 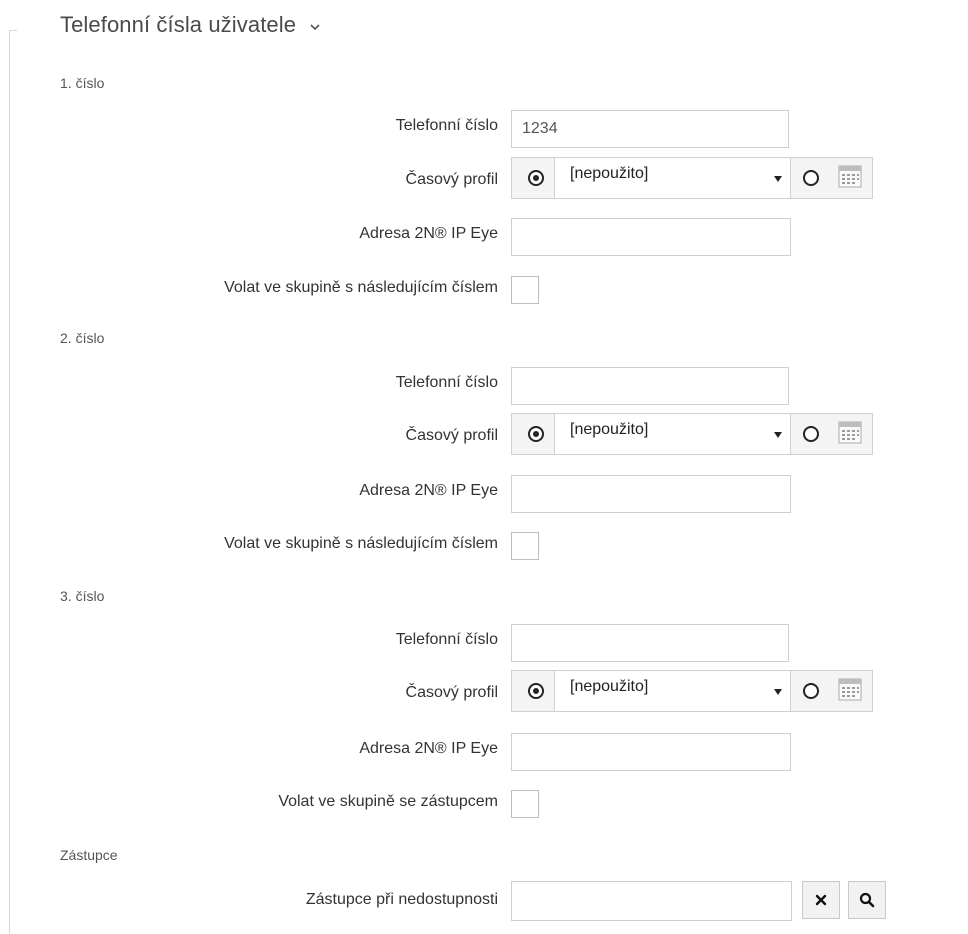 I want to click on deputy-input, so click(x=651, y=901).